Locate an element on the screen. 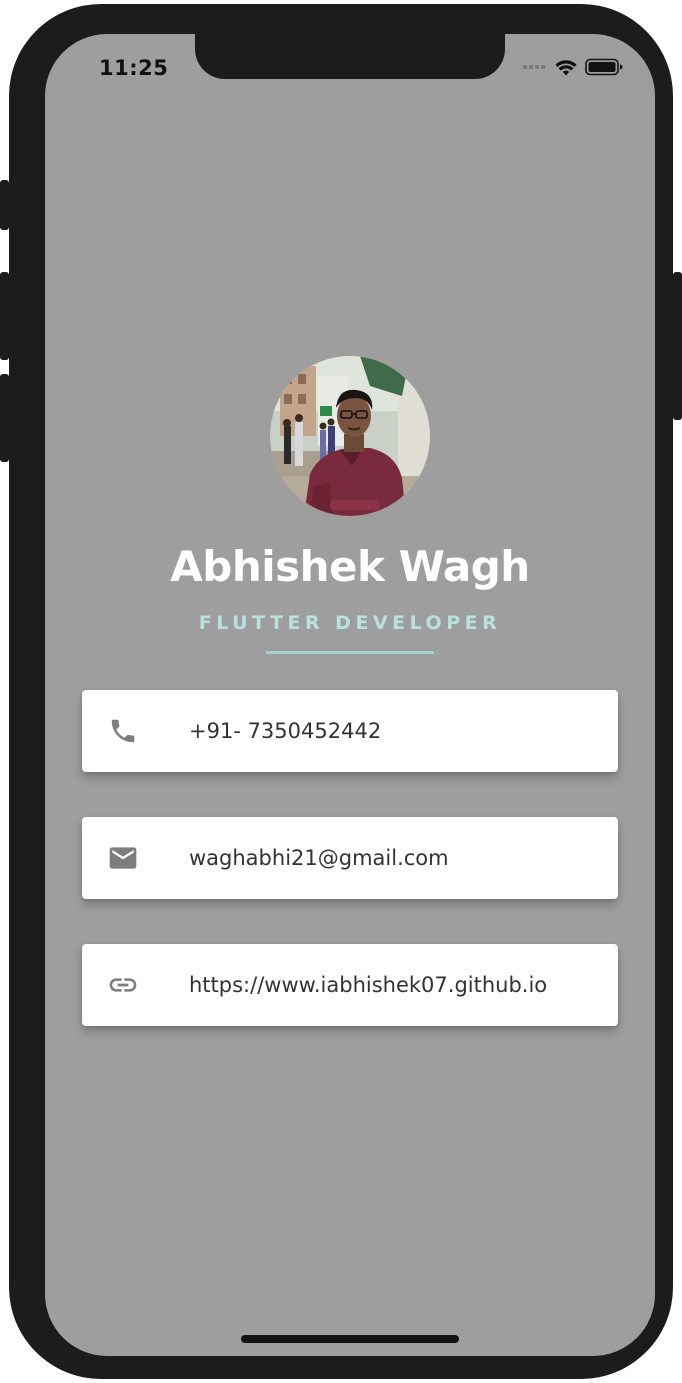 This screenshot has width=682, height=1383. phone-icon is located at coordinates (123, 731).